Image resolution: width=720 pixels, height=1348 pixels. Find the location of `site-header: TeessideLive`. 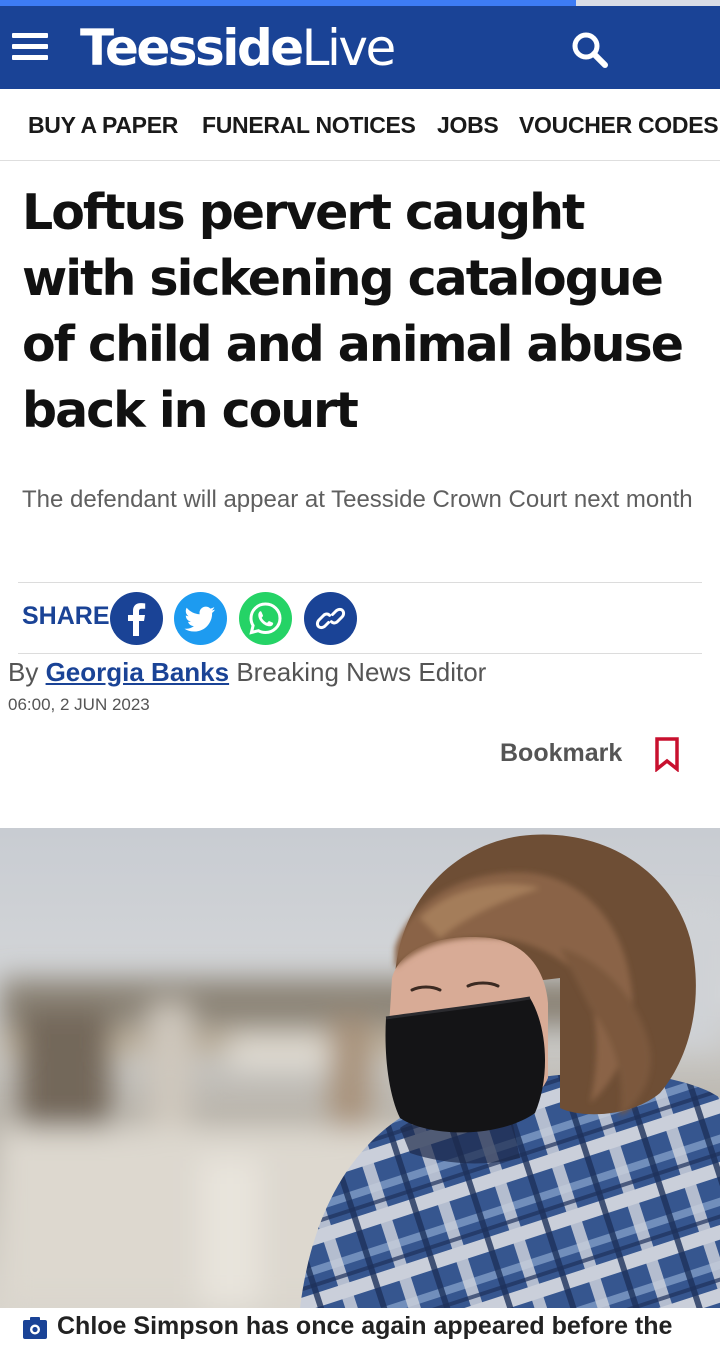

site-header: TeessideLive is located at coordinates (360, 47).